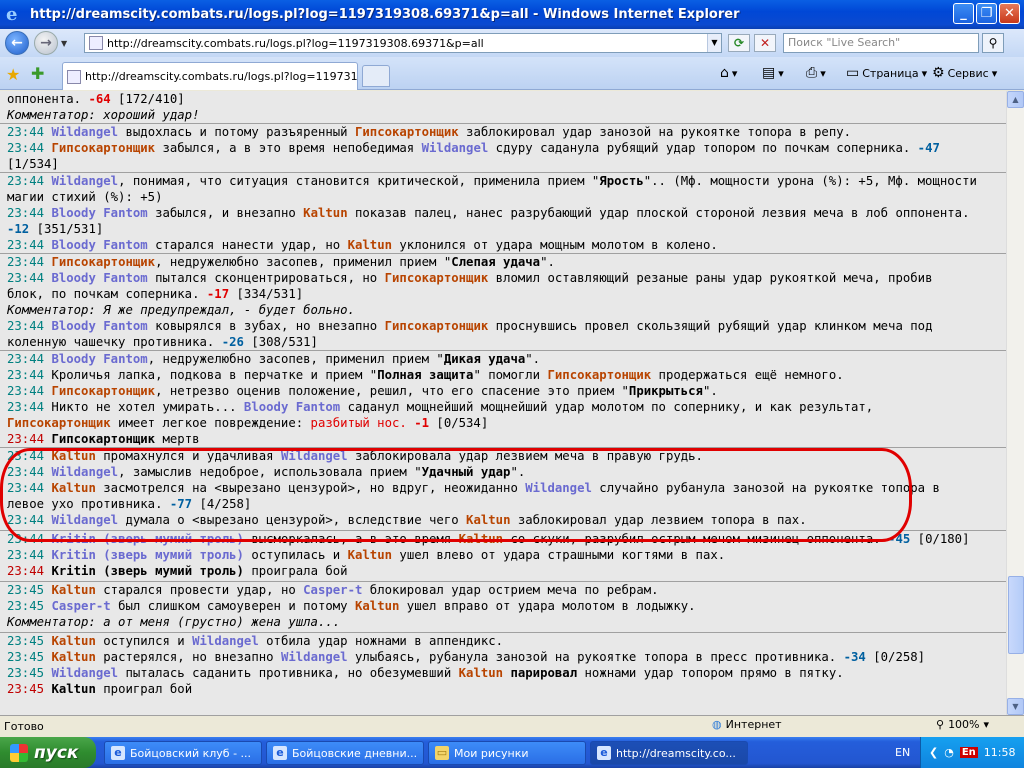 This screenshot has height=768, width=1024. I want to click on printer-icon: ⎙, so click(812, 73).